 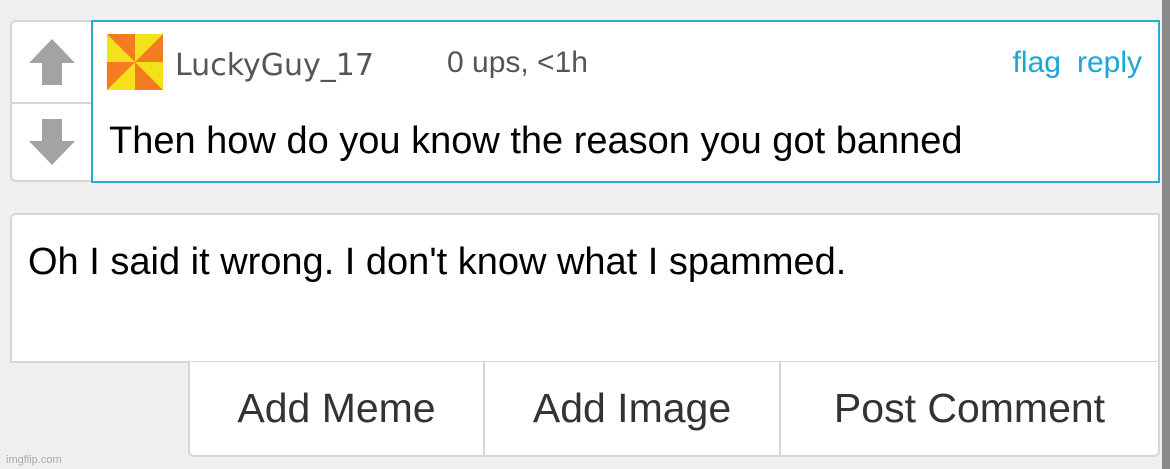 What do you see at coordinates (34, 460) in the screenshot?
I see `watermark: imgflip.com` at bounding box center [34, 460].